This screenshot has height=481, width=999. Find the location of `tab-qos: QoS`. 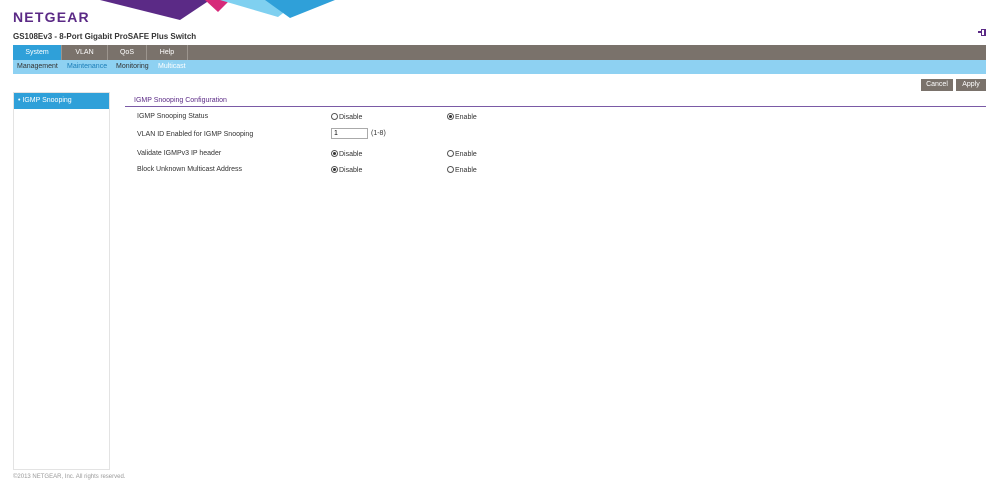

tab-qos: QoS is located at coordinates (127, 52).